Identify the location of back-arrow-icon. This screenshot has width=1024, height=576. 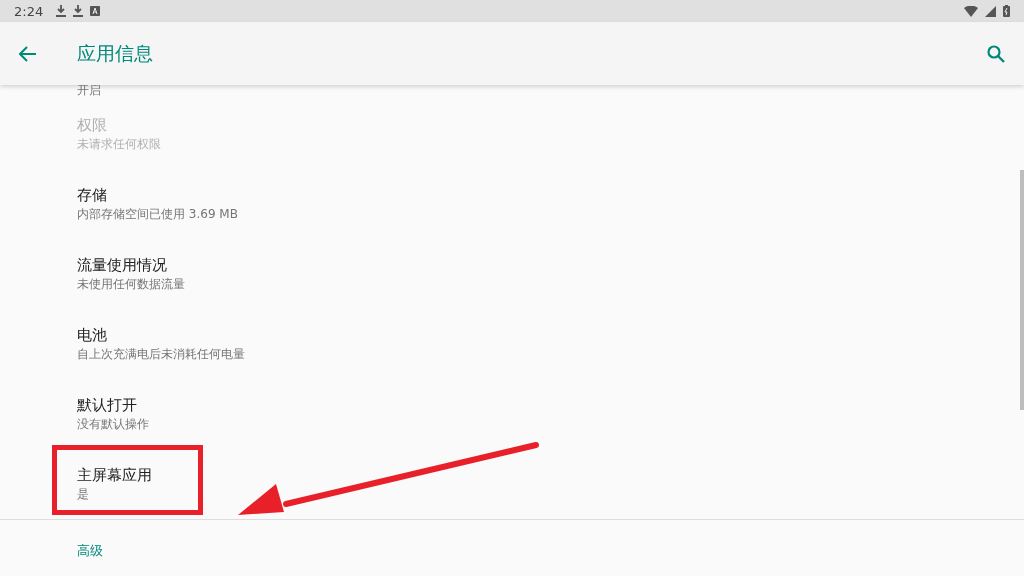
(28, 53).